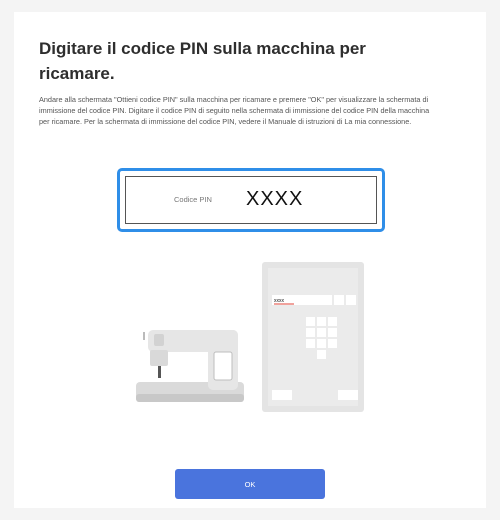 Image resolution: width=500 pixels, height=520 pixels. Describe the element at coordinates (250, 484) in the screenshot. I see `ok-button: OK` at that location.